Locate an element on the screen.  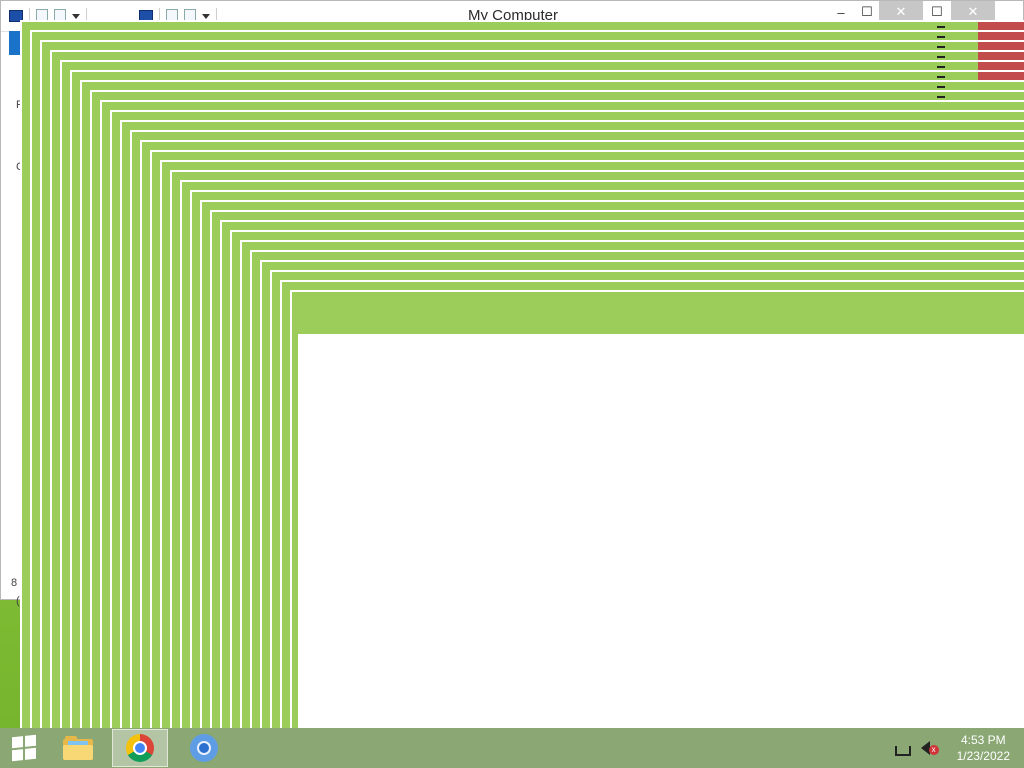
windows-logo-icon is located at coordinates (24, 748).